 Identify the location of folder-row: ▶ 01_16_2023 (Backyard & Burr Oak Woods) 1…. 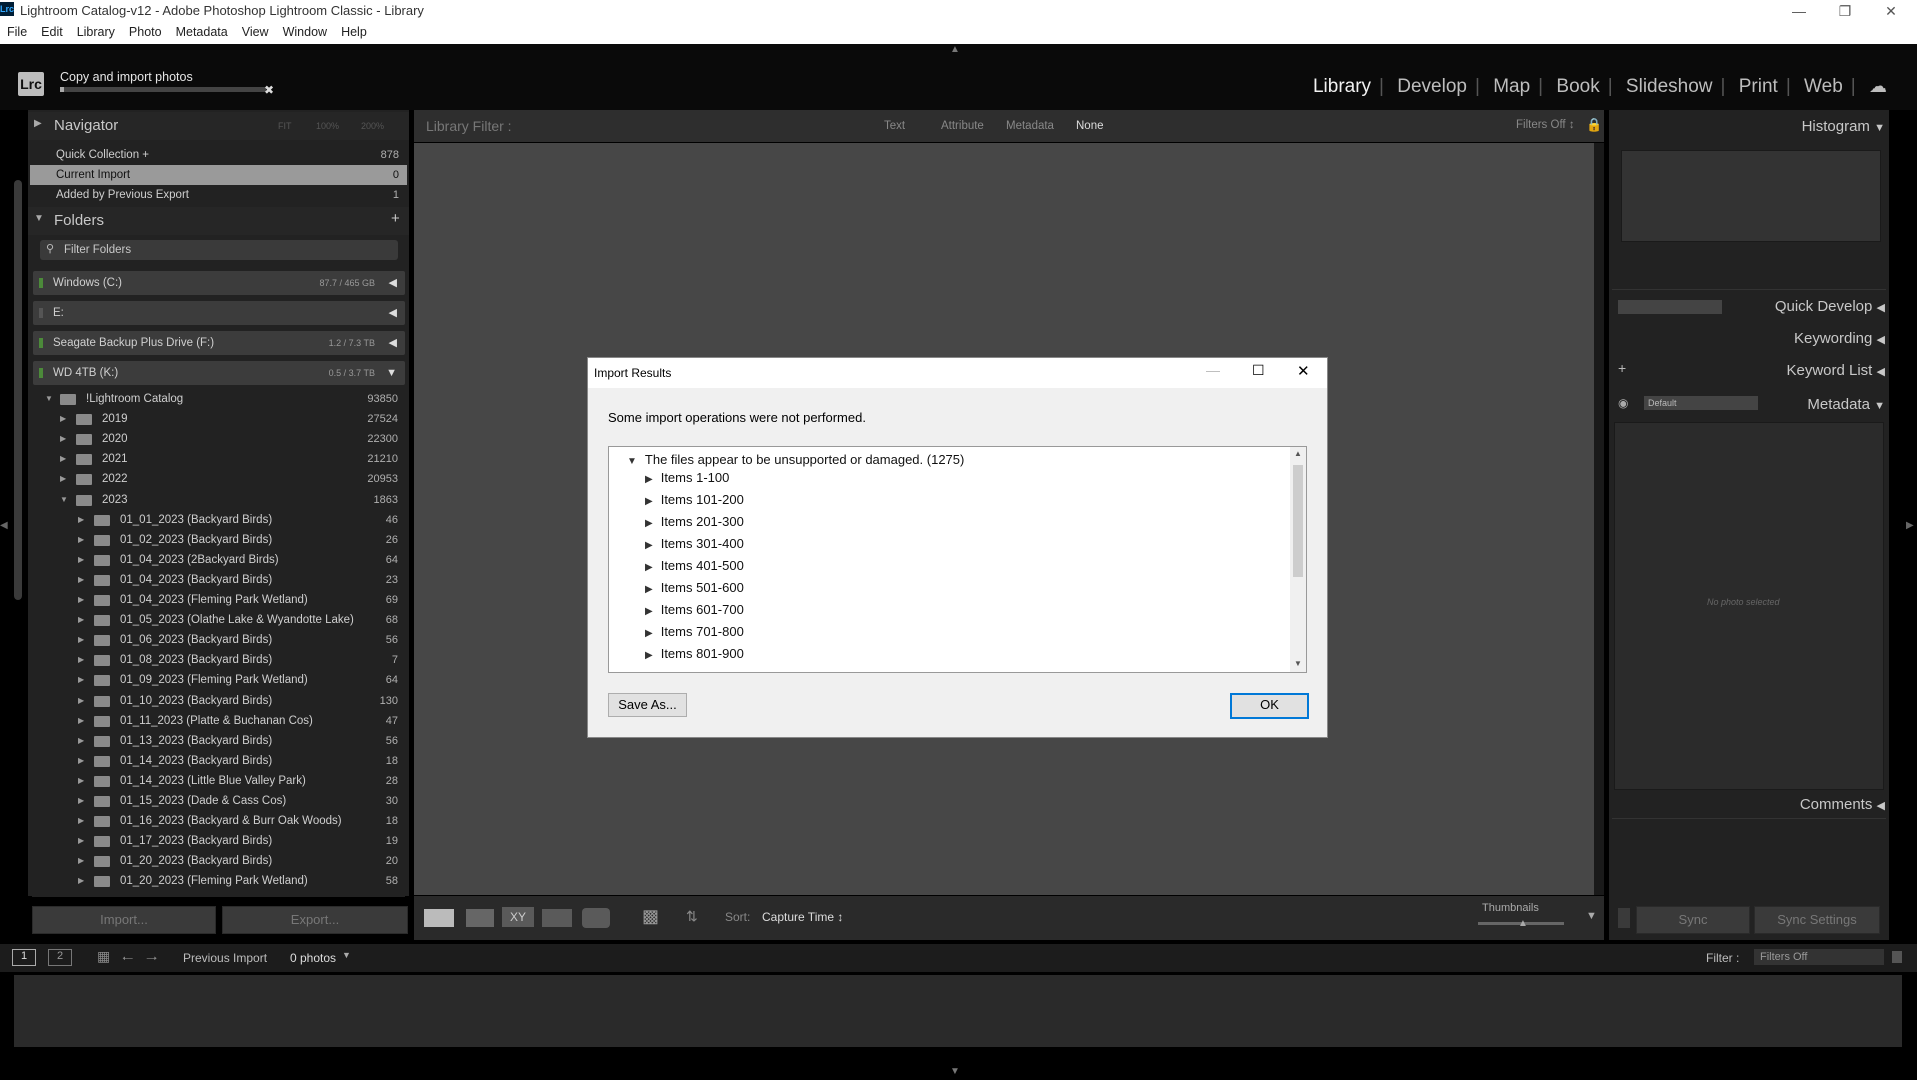
(217, 821).